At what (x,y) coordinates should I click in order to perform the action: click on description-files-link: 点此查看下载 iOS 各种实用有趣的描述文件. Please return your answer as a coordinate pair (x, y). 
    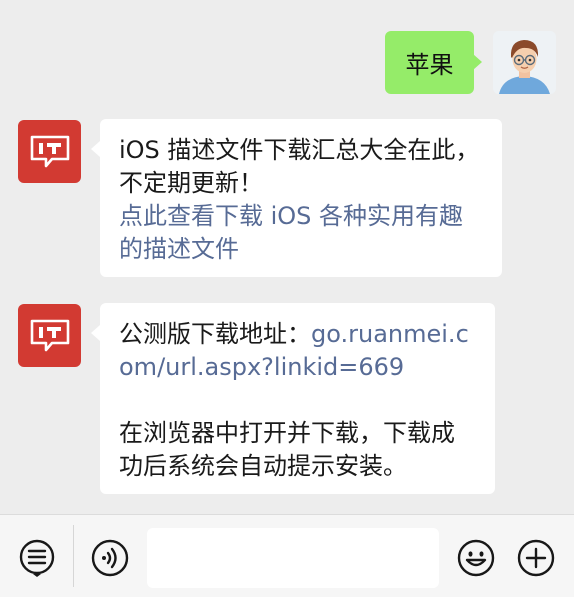
    Looking at the image, I should click on (301, 233).